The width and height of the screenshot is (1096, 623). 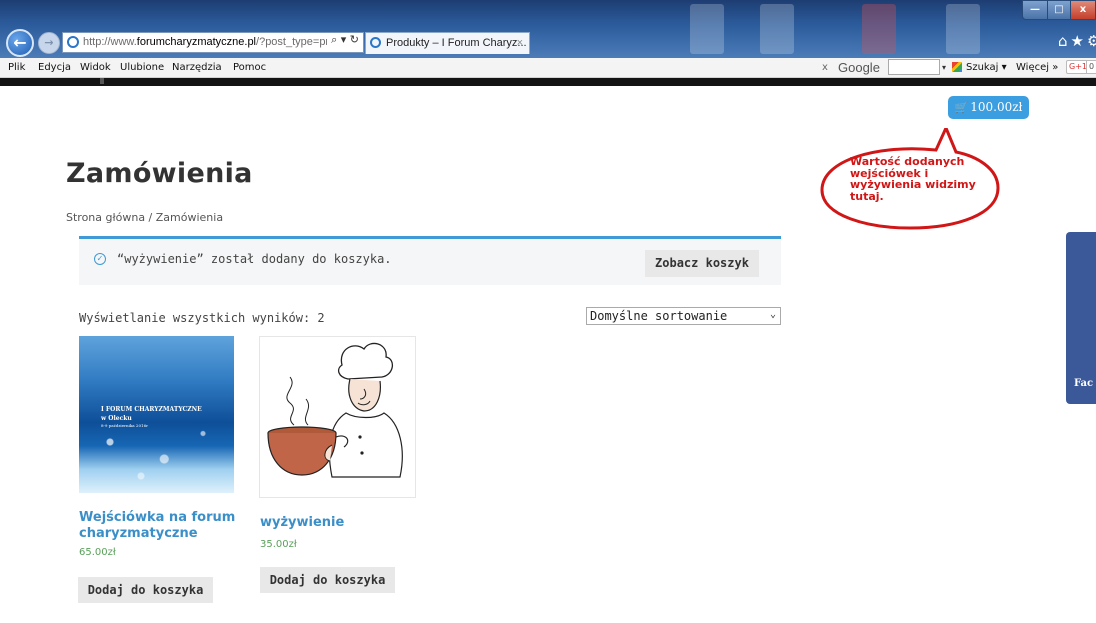 What do you see at coordinates (548, 82) in the screenshot?
I see `site-header-strip` at bounding box center [548, 82].